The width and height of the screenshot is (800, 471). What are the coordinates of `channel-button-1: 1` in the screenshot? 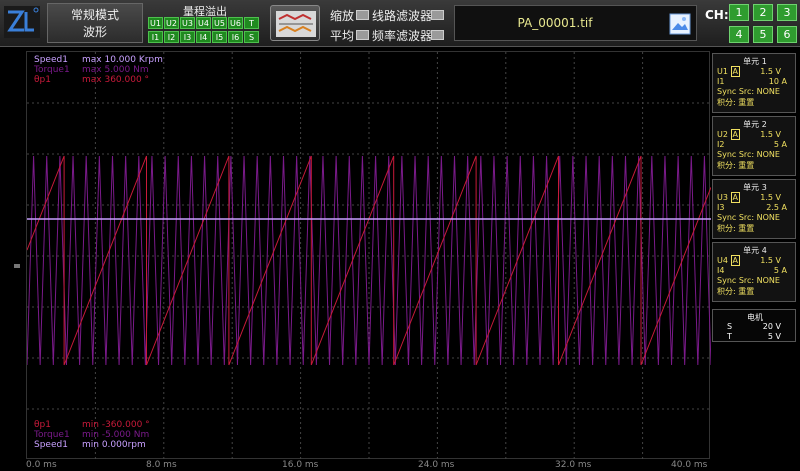 It's located at (739, 12).